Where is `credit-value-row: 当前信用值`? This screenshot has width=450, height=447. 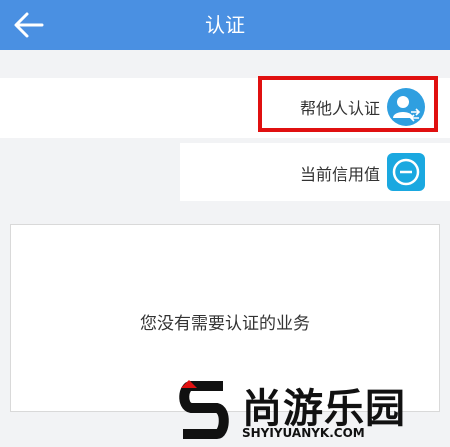
credit-value-row: 当前信用值 is located at coordinates (315, 172).